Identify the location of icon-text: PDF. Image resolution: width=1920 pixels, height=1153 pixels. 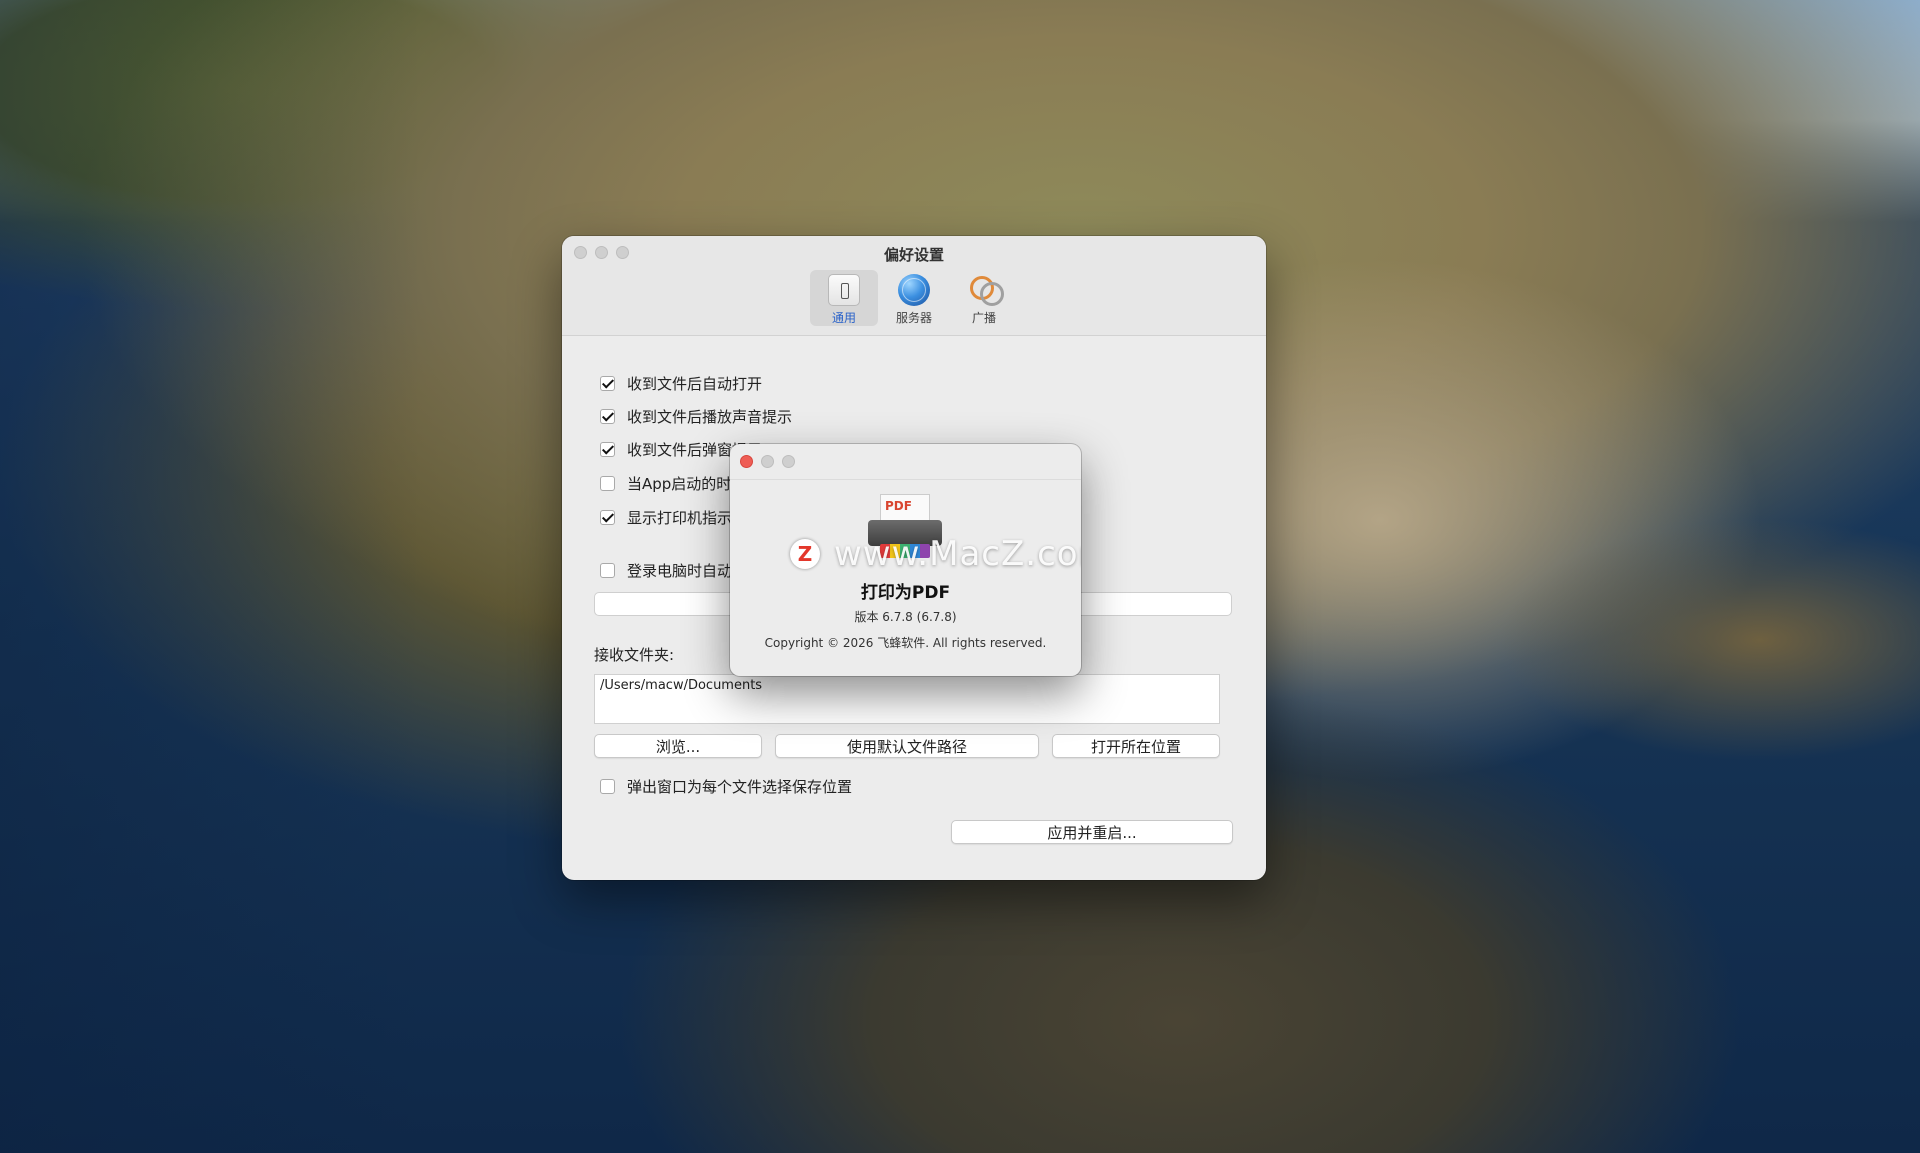
(898, 506).